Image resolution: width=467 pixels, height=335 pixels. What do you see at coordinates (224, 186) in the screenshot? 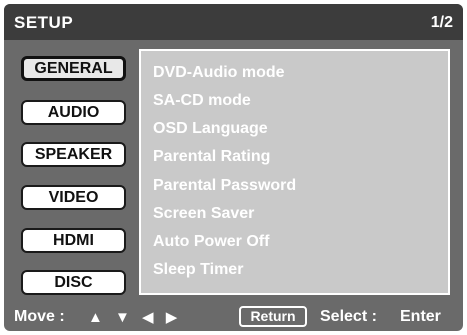
I see `menu-item-parental-password: Parental Password` at bounding box center [224, 186].